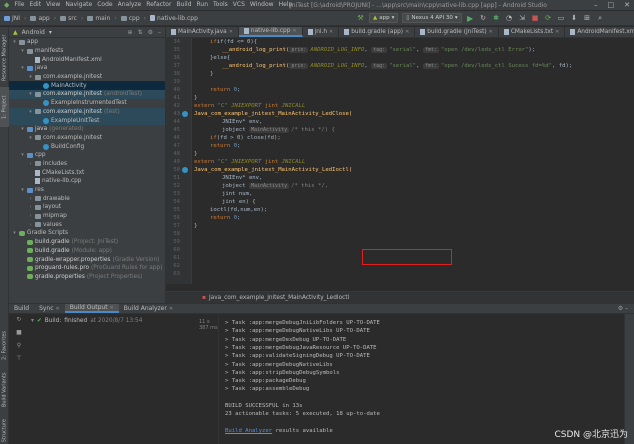 Image resolution: width=634 pixels, height=444 pixels. Describe the element at coordinates (262, 5) in the screenshot. I see `menu-window: Window` at that location.